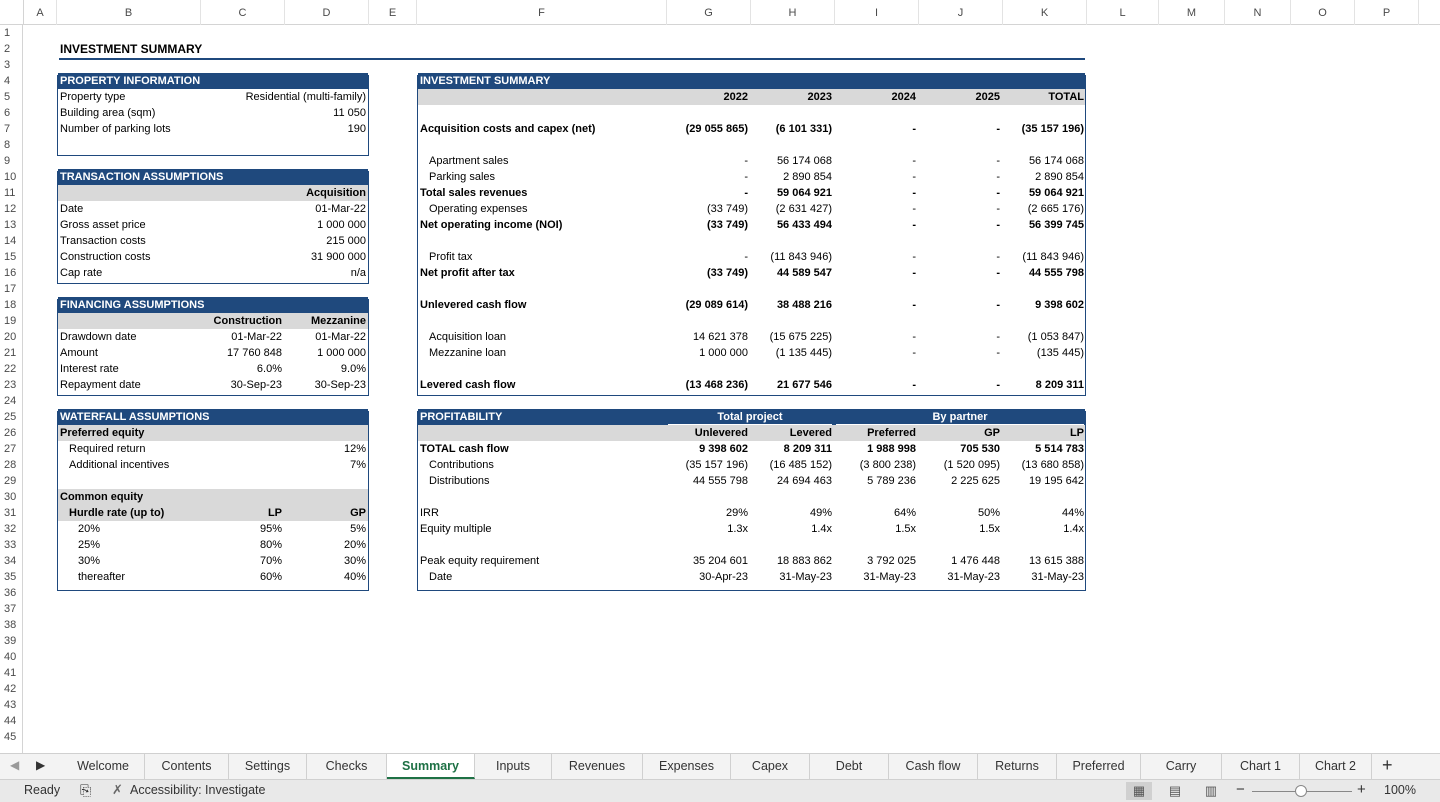 The image size is (1440, 802). Describe the element at coordinates (792, 129) in the screenshot. I see `summary-value: (6 101 331)` at that location.